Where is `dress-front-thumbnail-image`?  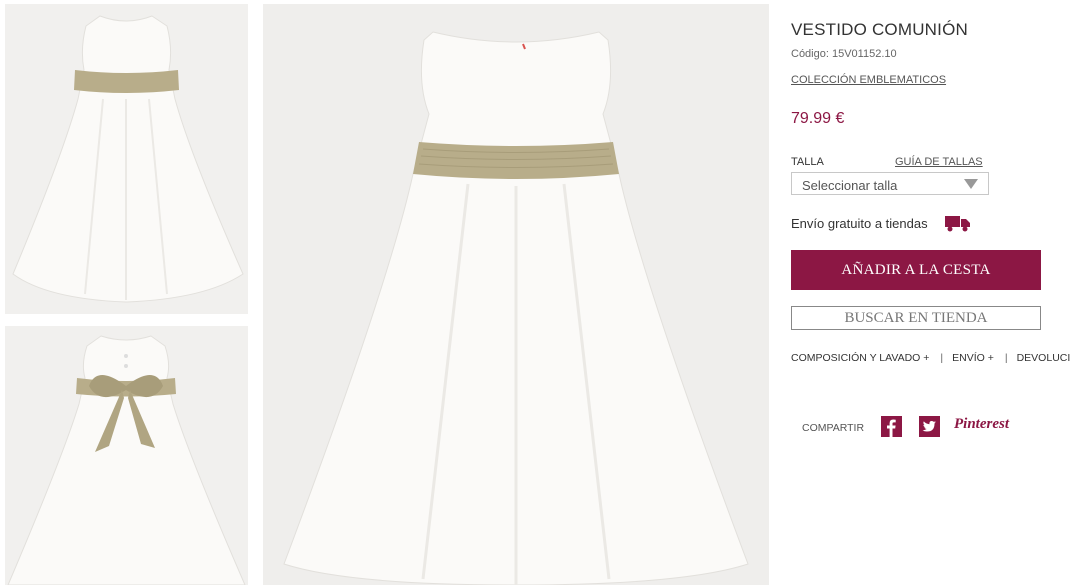 dress-front-thumbnail-image is located at coordinates (126, 159).